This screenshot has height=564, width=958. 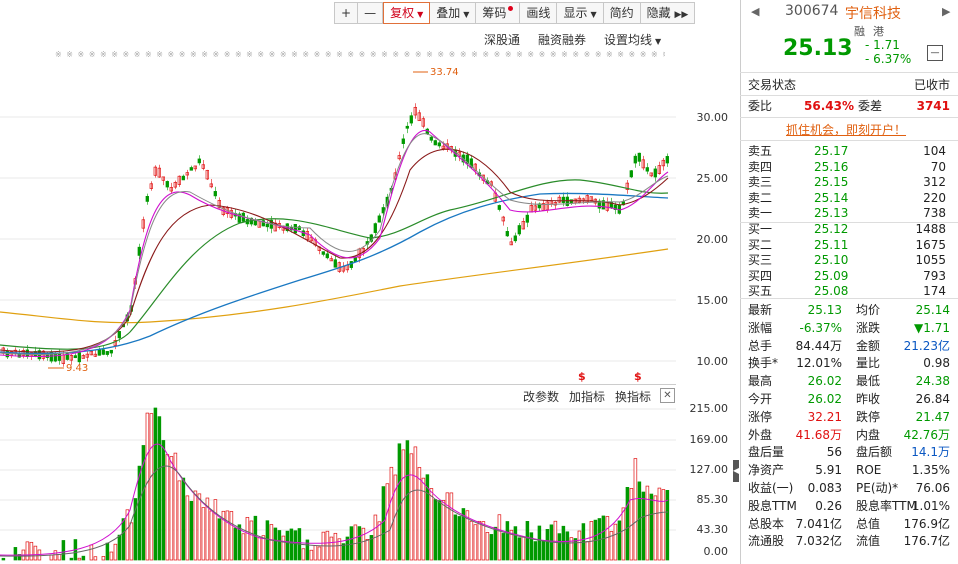 What do you see at coordinates (712, 361) in the screenshot?
I see `price-axis-tick: 10.00` at bounding box center [712, 361].